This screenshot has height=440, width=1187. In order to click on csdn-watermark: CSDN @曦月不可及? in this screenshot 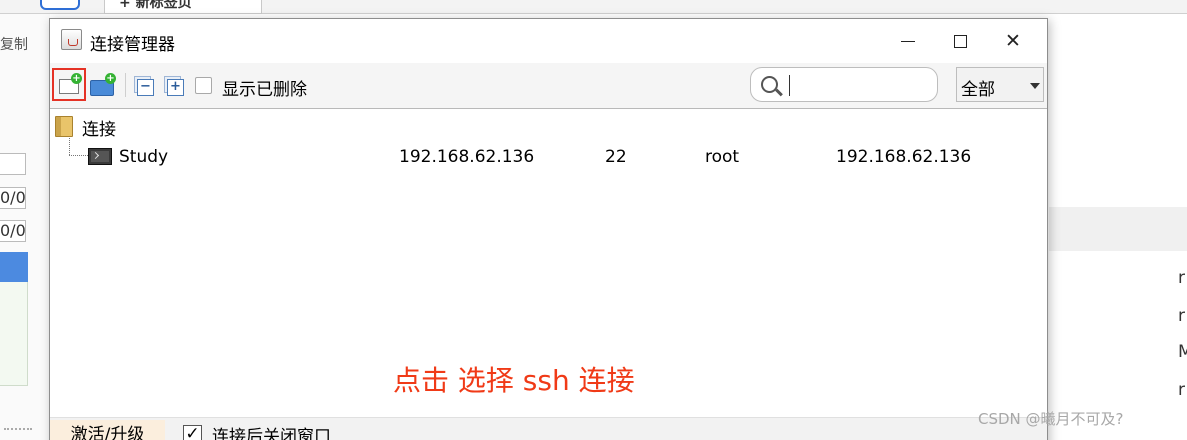, I will do `click(1051, 419)`.